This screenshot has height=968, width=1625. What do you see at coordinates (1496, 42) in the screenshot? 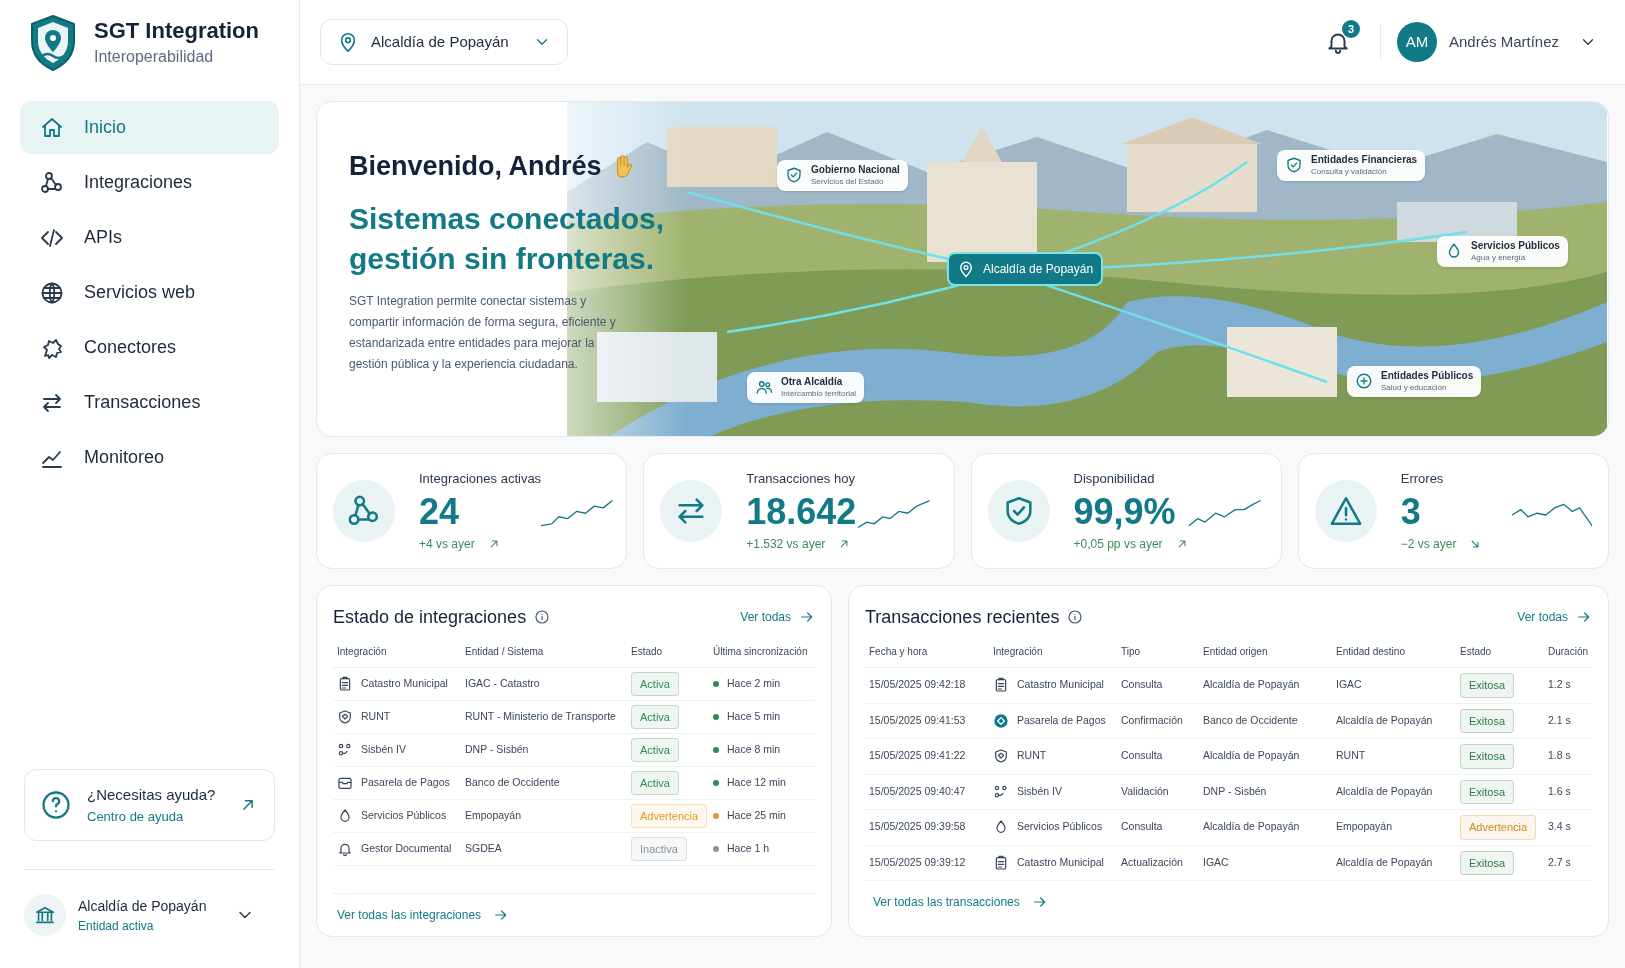
I see `user-menu: AM Andrés Martínez` at bounding box center [1496, 42].